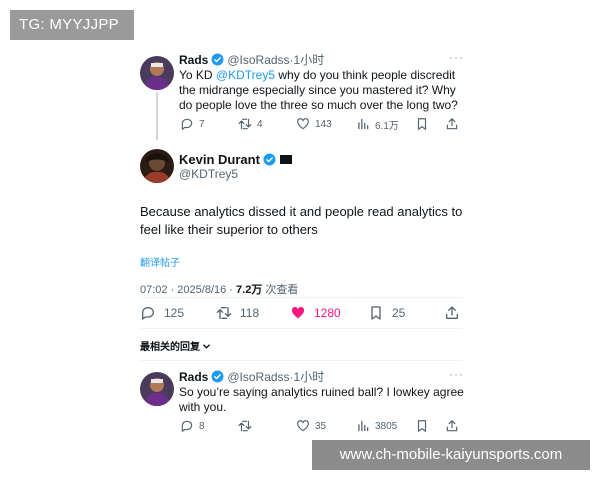 The height and width of the screenshot is (480, 600). Describe the element at coordinates (311, 426) in the screenshot. I see `like-button: 35` at that location.